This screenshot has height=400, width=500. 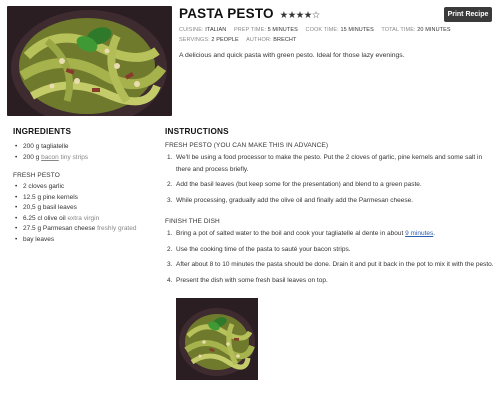 What do you see at coordinates (42, 131) in the screenshot?
I see `ingredients-heading: INGREDIENTS` at bounding box center [42, 131].